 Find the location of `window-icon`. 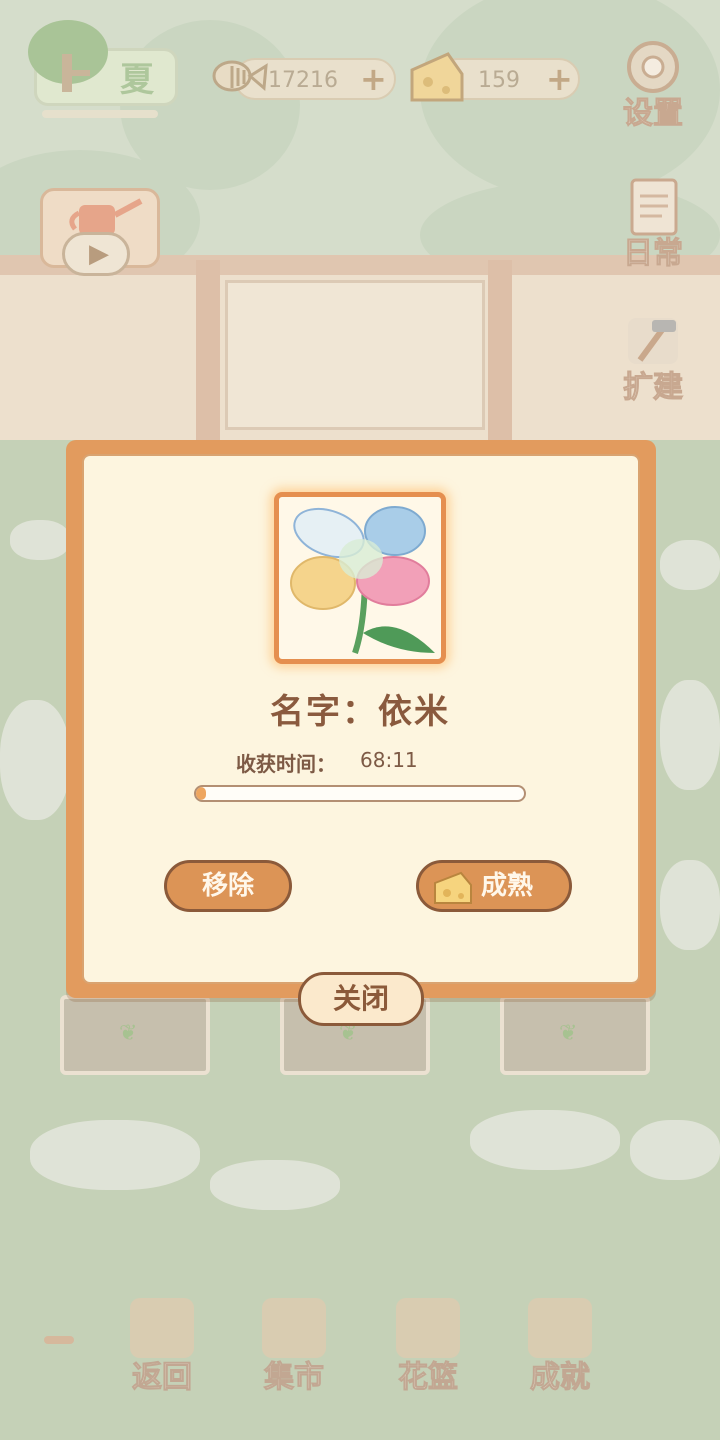

window-icon is located at coordinates (162, 1328).